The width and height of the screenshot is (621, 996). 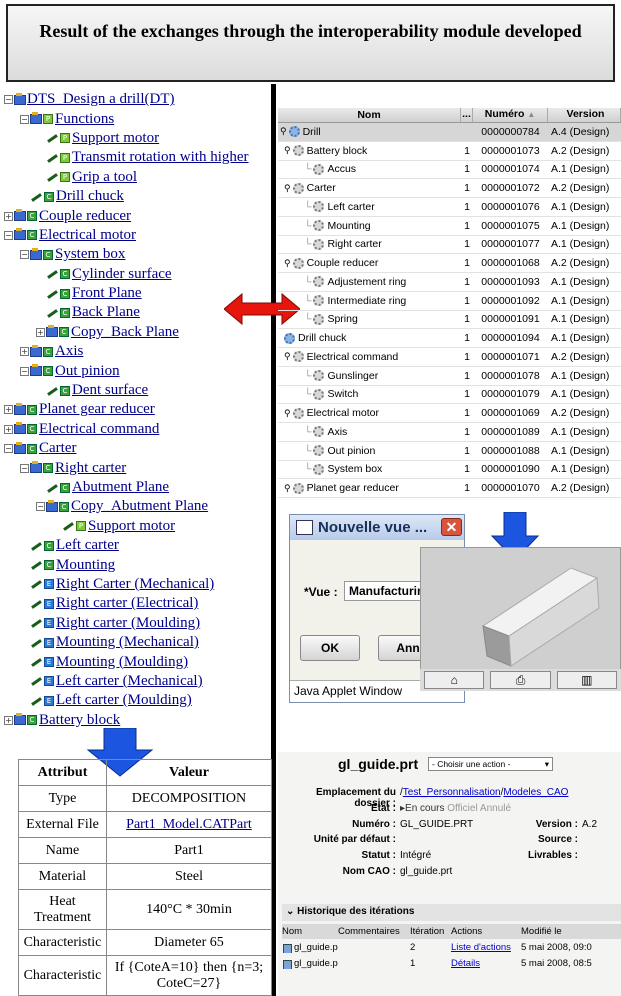 I want to click on tree-item-label: Left carter (Mechanical), so click(x=129, y=681).